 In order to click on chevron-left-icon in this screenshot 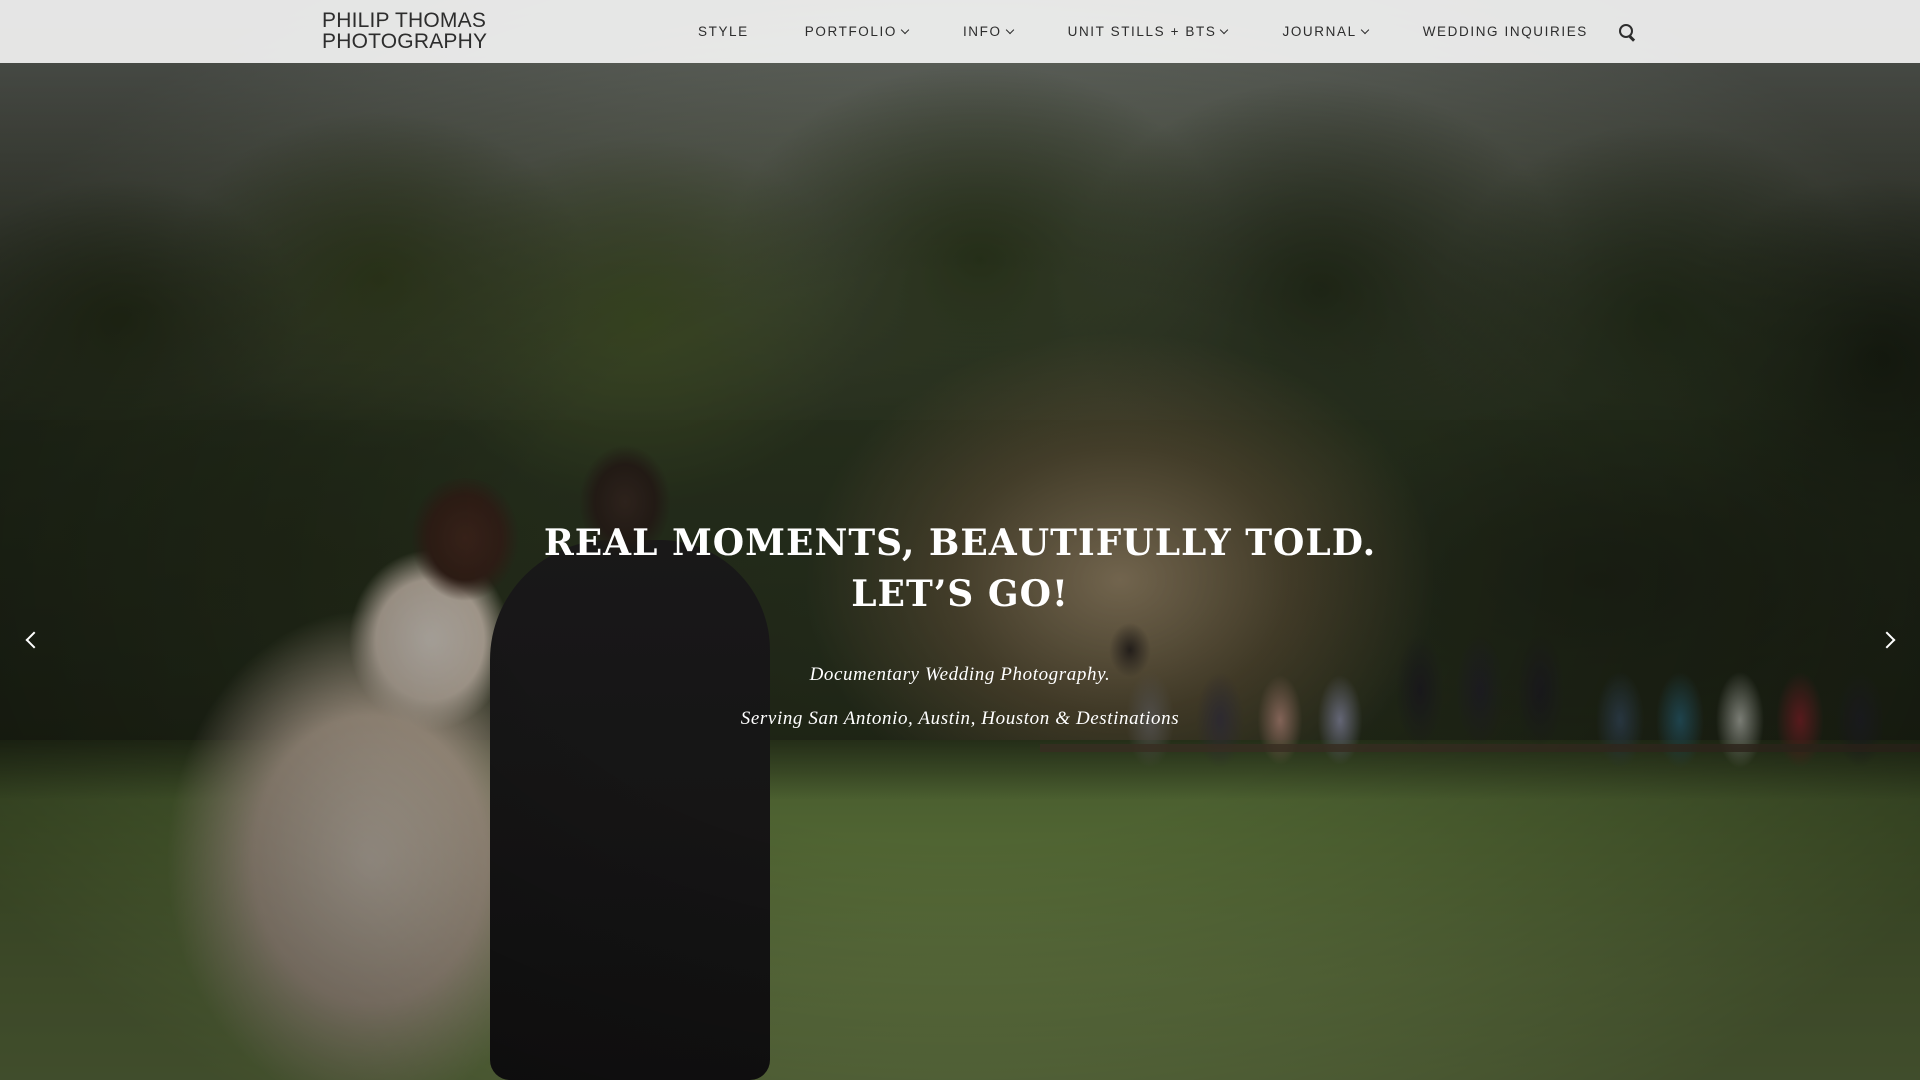, I will do `click(34, 640)`.